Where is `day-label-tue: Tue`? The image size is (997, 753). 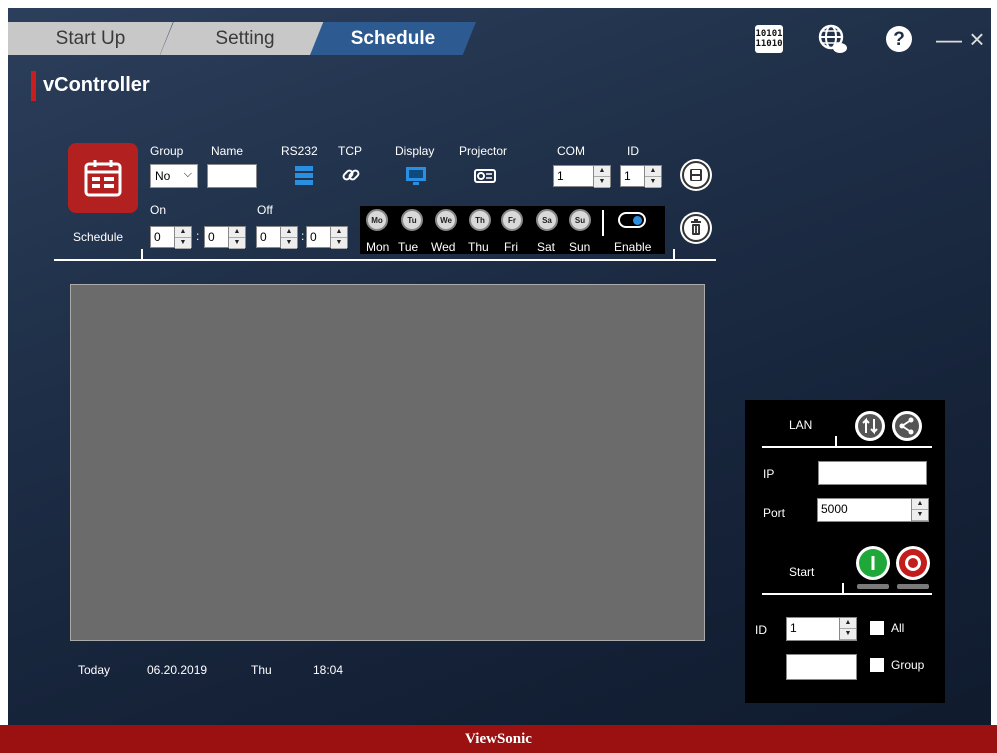
day-label-tue: Tue is located at coordinates (408, 247).